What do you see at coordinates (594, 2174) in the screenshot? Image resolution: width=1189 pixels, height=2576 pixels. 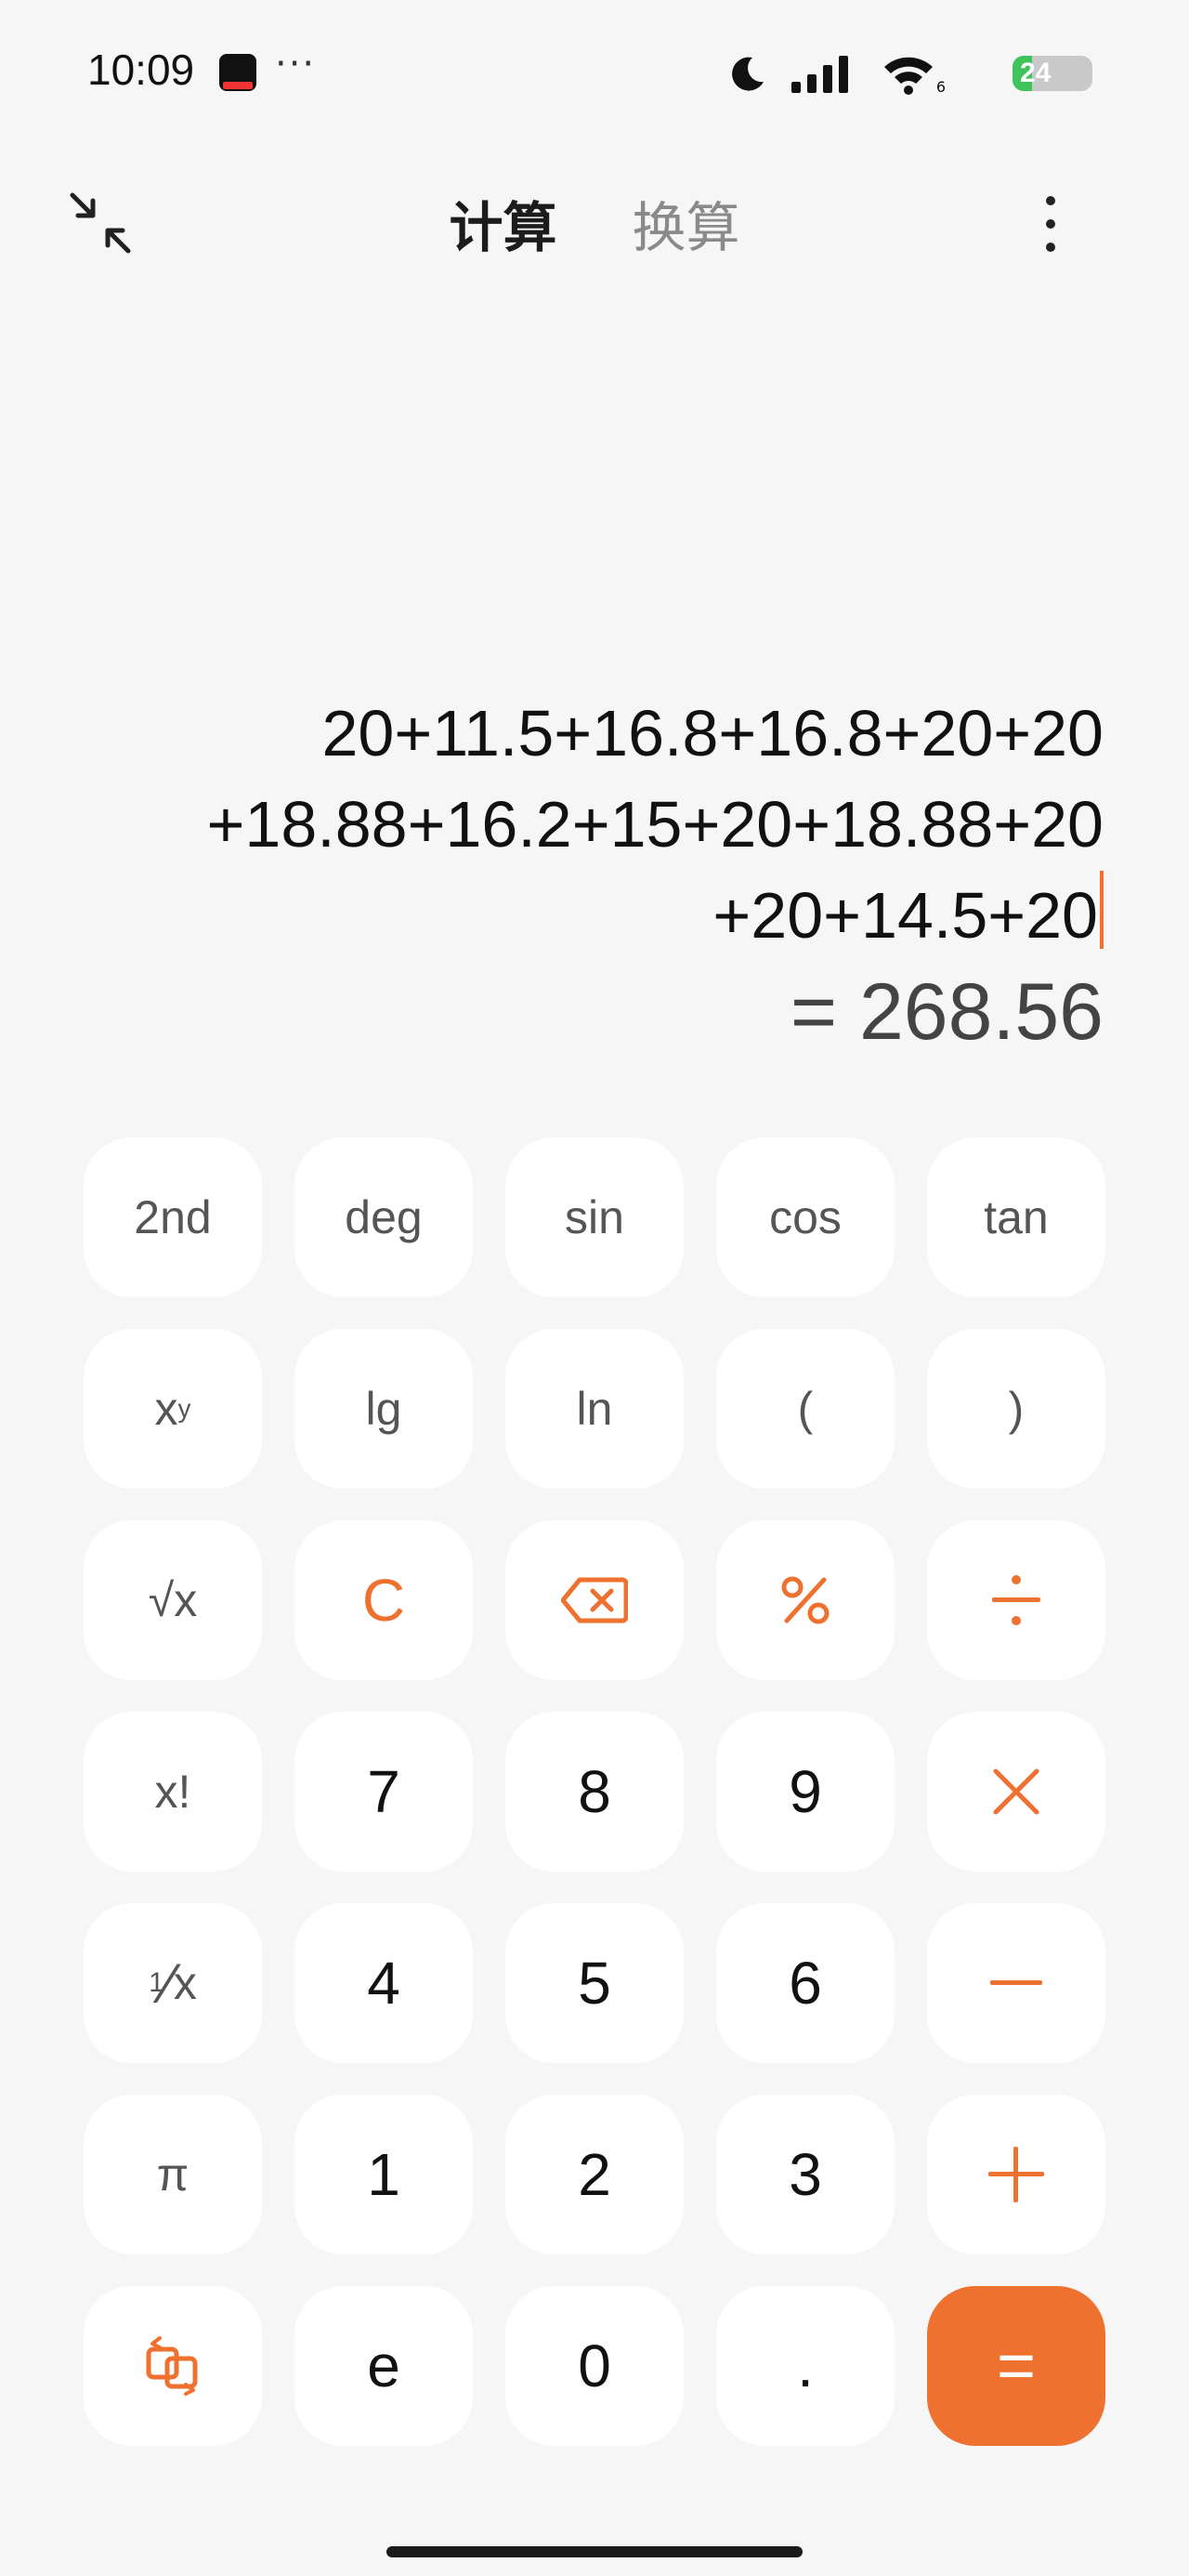 I see `digit-2-button: 2` at bounding box center [594, 2174].